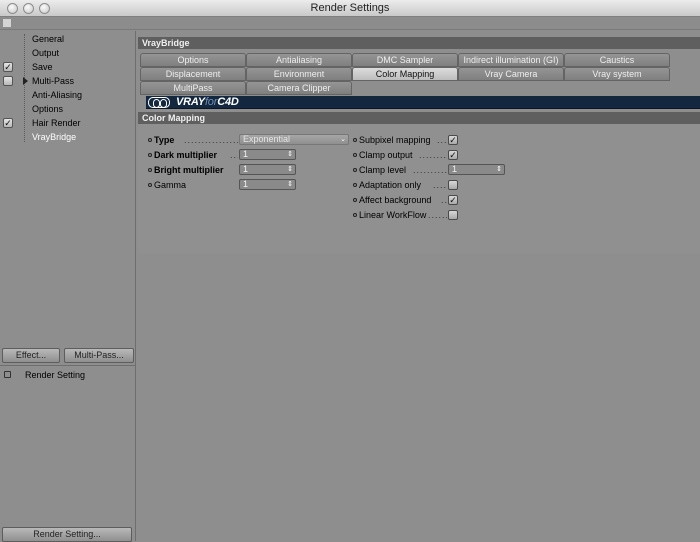 This screenshot has width=700, height=542. What do you see at coordinates (350, 8) in the screenshot?
I see `window-title: Render Settings` at bounding box center [350, 8].